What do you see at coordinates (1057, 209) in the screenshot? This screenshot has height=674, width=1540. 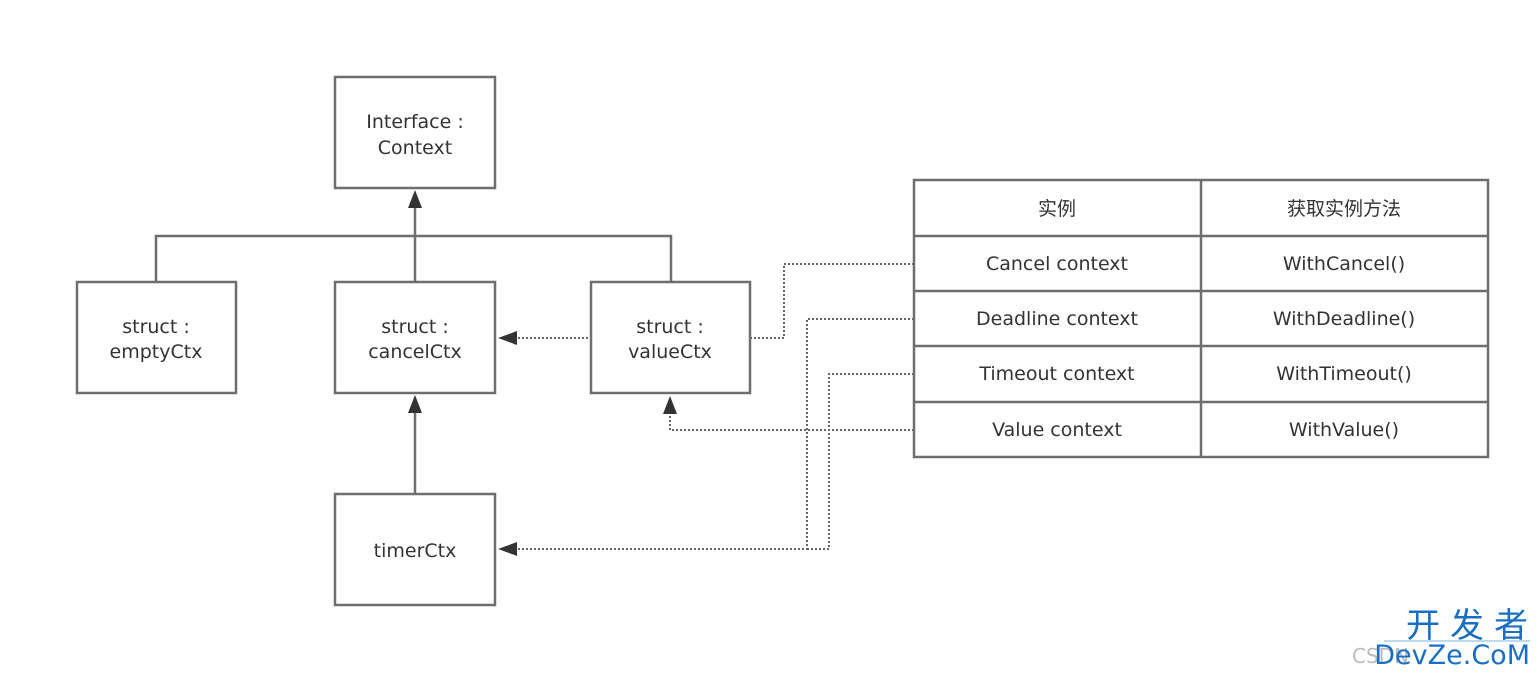 I see `table-header: 实例` at bounding box center [1057, 209].